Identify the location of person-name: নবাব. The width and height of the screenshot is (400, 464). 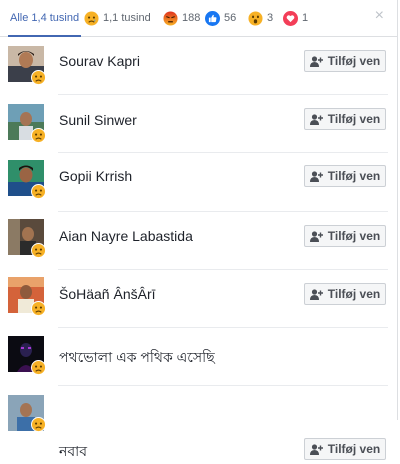
(73, 452).